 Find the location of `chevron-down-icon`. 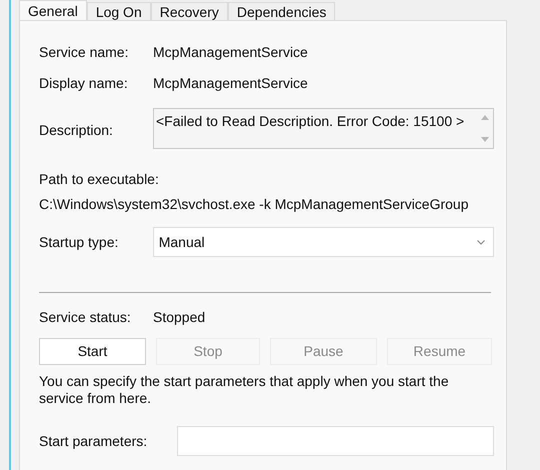

chevron-down-icon is located at coordinates (481, 242).